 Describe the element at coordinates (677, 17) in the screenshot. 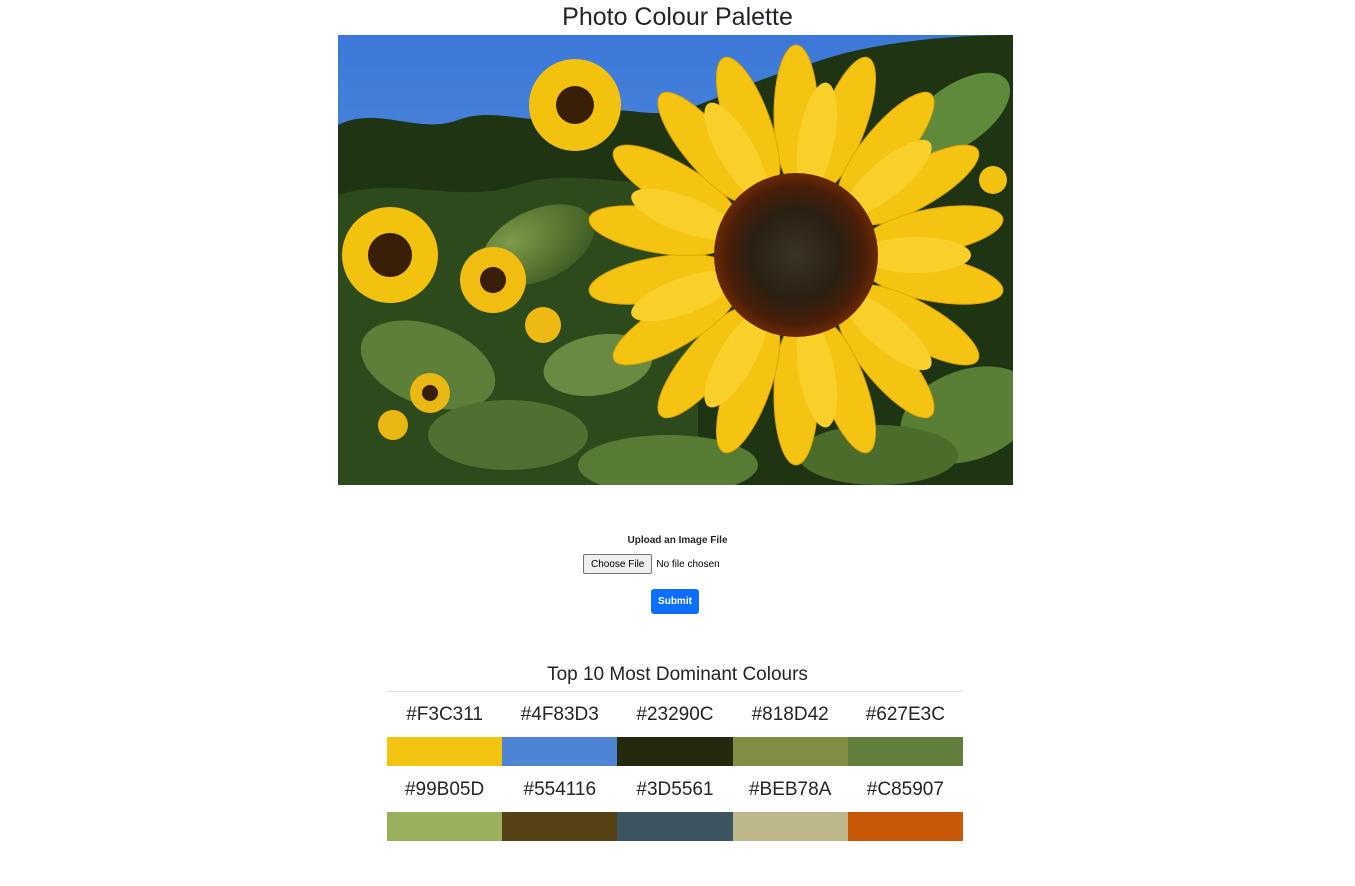

I see `page-title: Photo Colour Palette` at that location.